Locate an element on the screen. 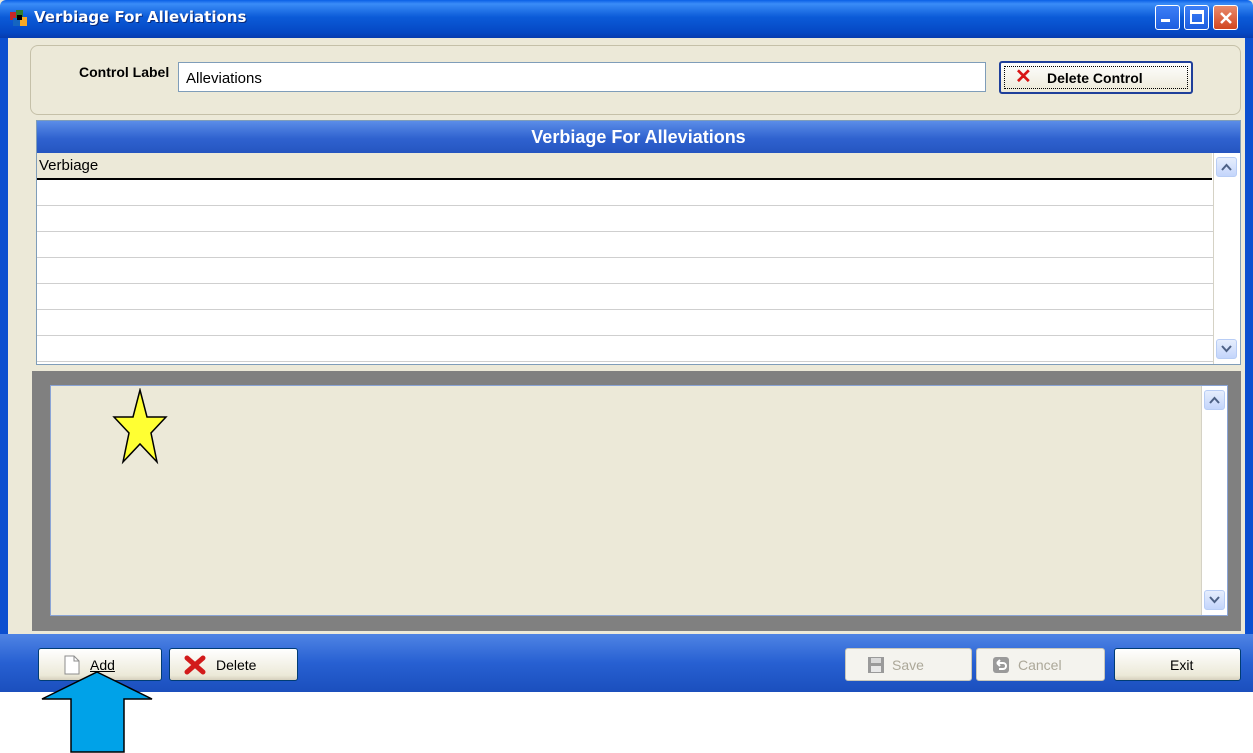 The image size is (1253, 753). save-label: Save is located at coordinates (908, 665).